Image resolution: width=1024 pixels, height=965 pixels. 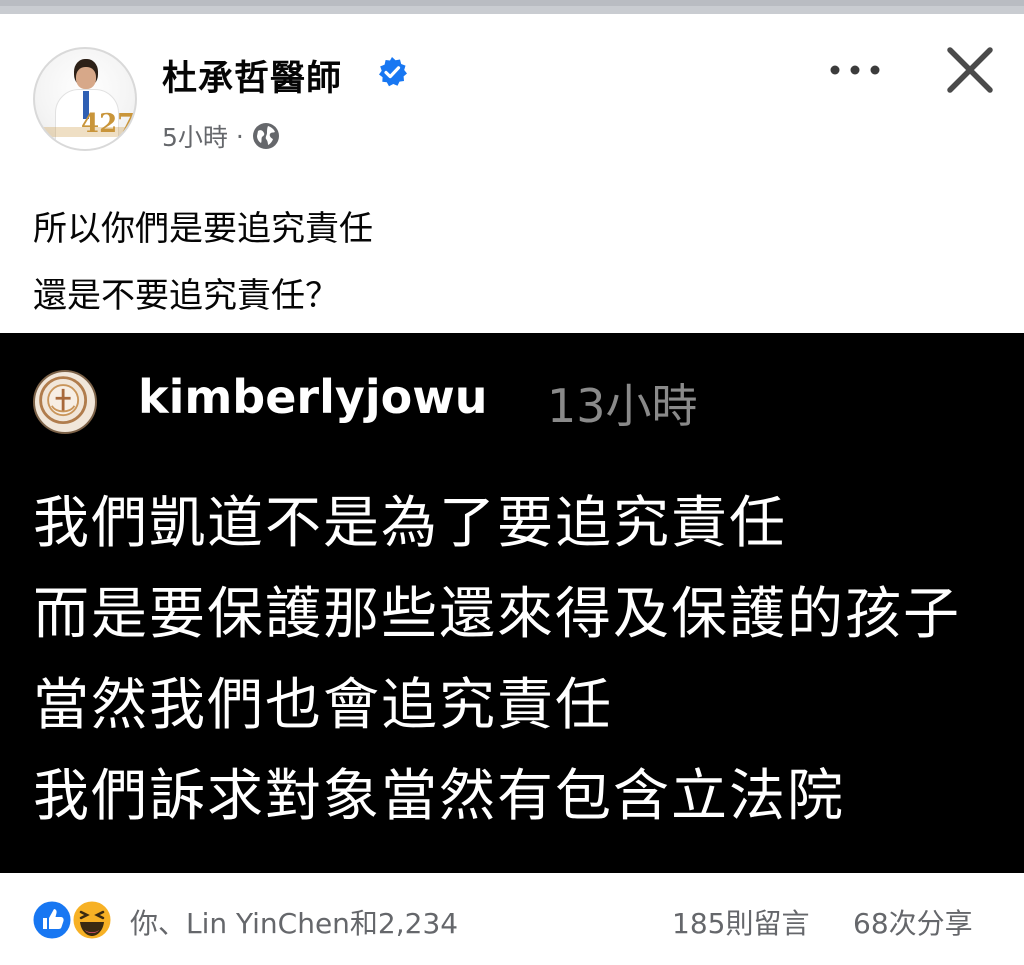 I want to click on ig-avatar-emblem-icon, so click(x=63, y=400).